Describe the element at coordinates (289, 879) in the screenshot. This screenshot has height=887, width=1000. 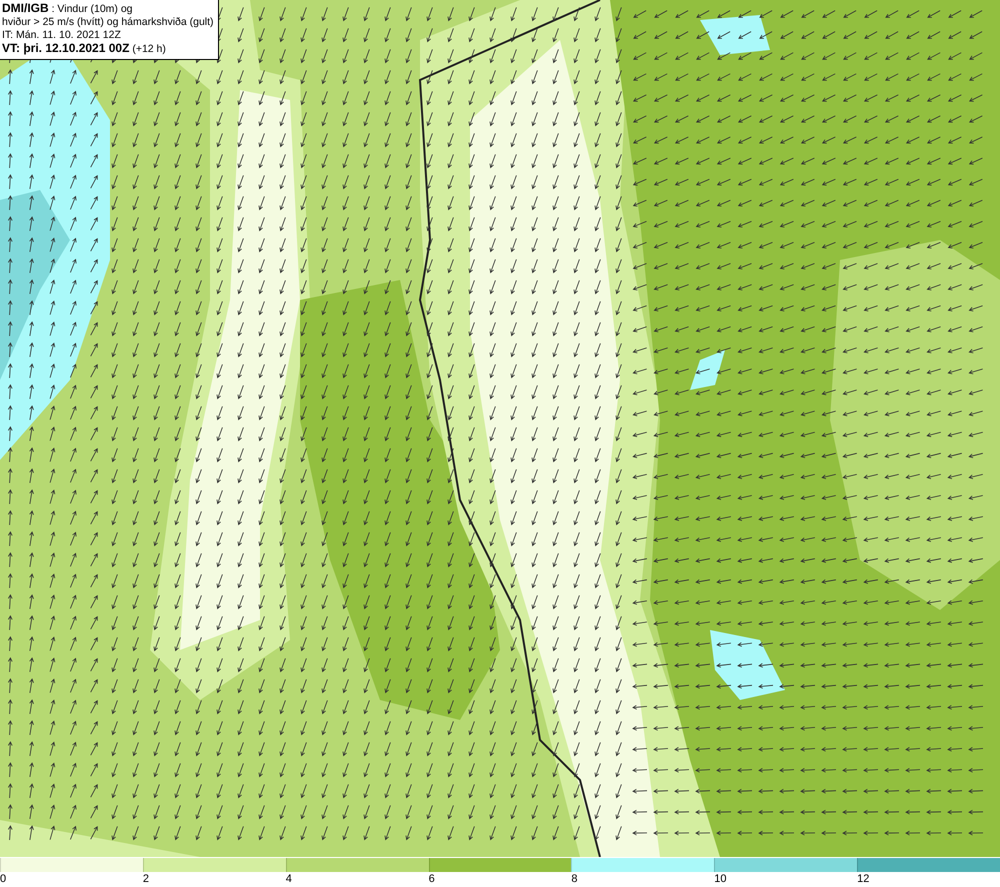
I see `legend-tick-label: 4` at that location.